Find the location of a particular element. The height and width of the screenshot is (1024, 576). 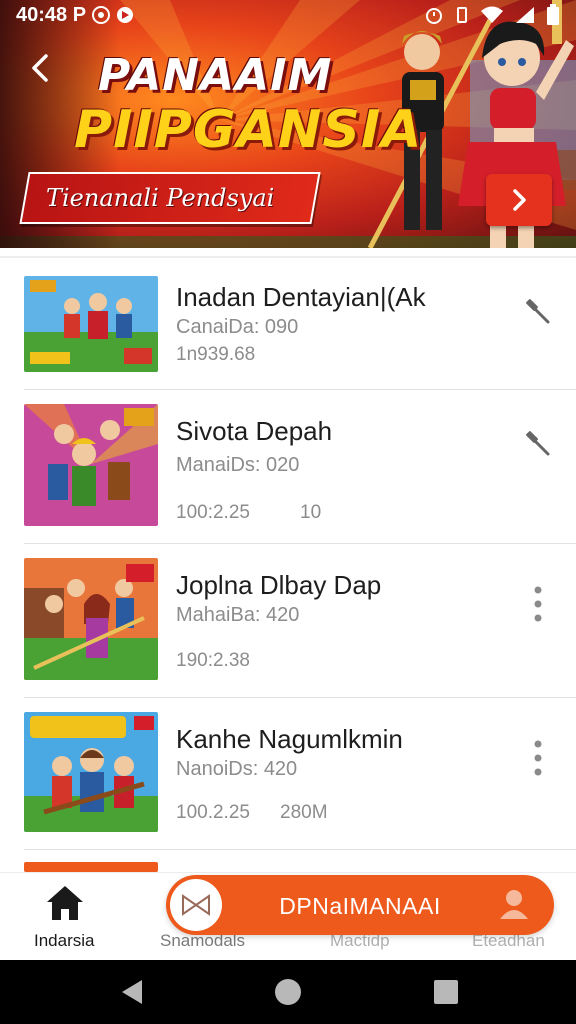

status-right is located at coordinates (492, 15).